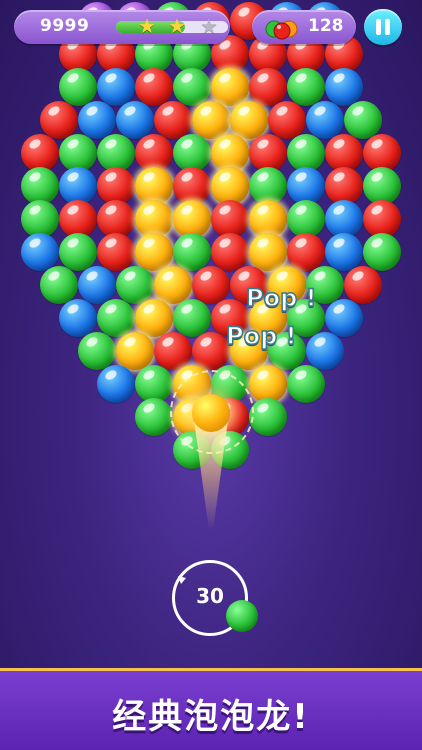 The image size is (422, 750). I want to click on title-banner: 经典泡泡龙!, so click(211, 709).